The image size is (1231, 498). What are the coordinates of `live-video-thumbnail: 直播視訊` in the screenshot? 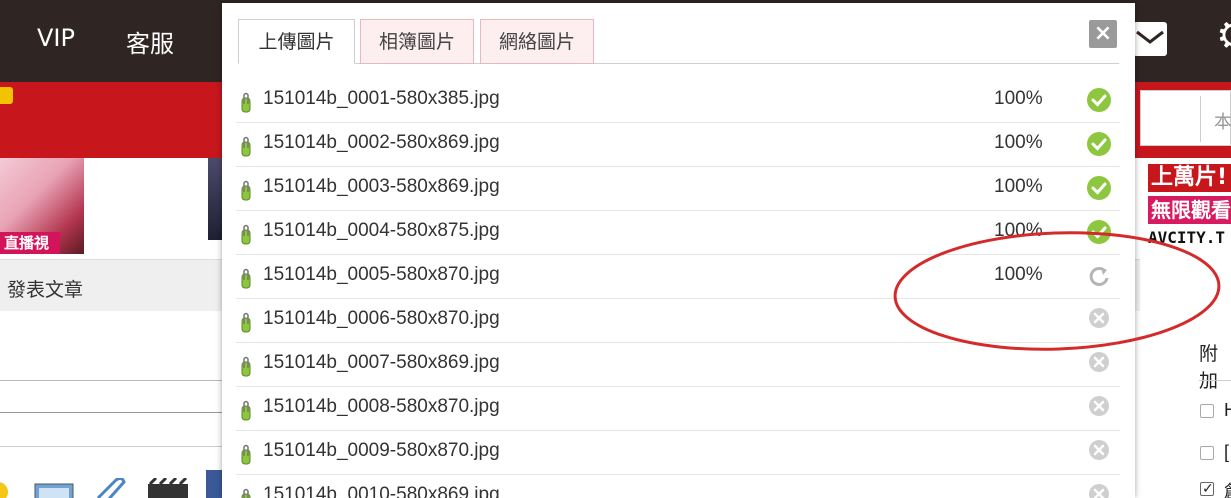 It's located at (42, 206).